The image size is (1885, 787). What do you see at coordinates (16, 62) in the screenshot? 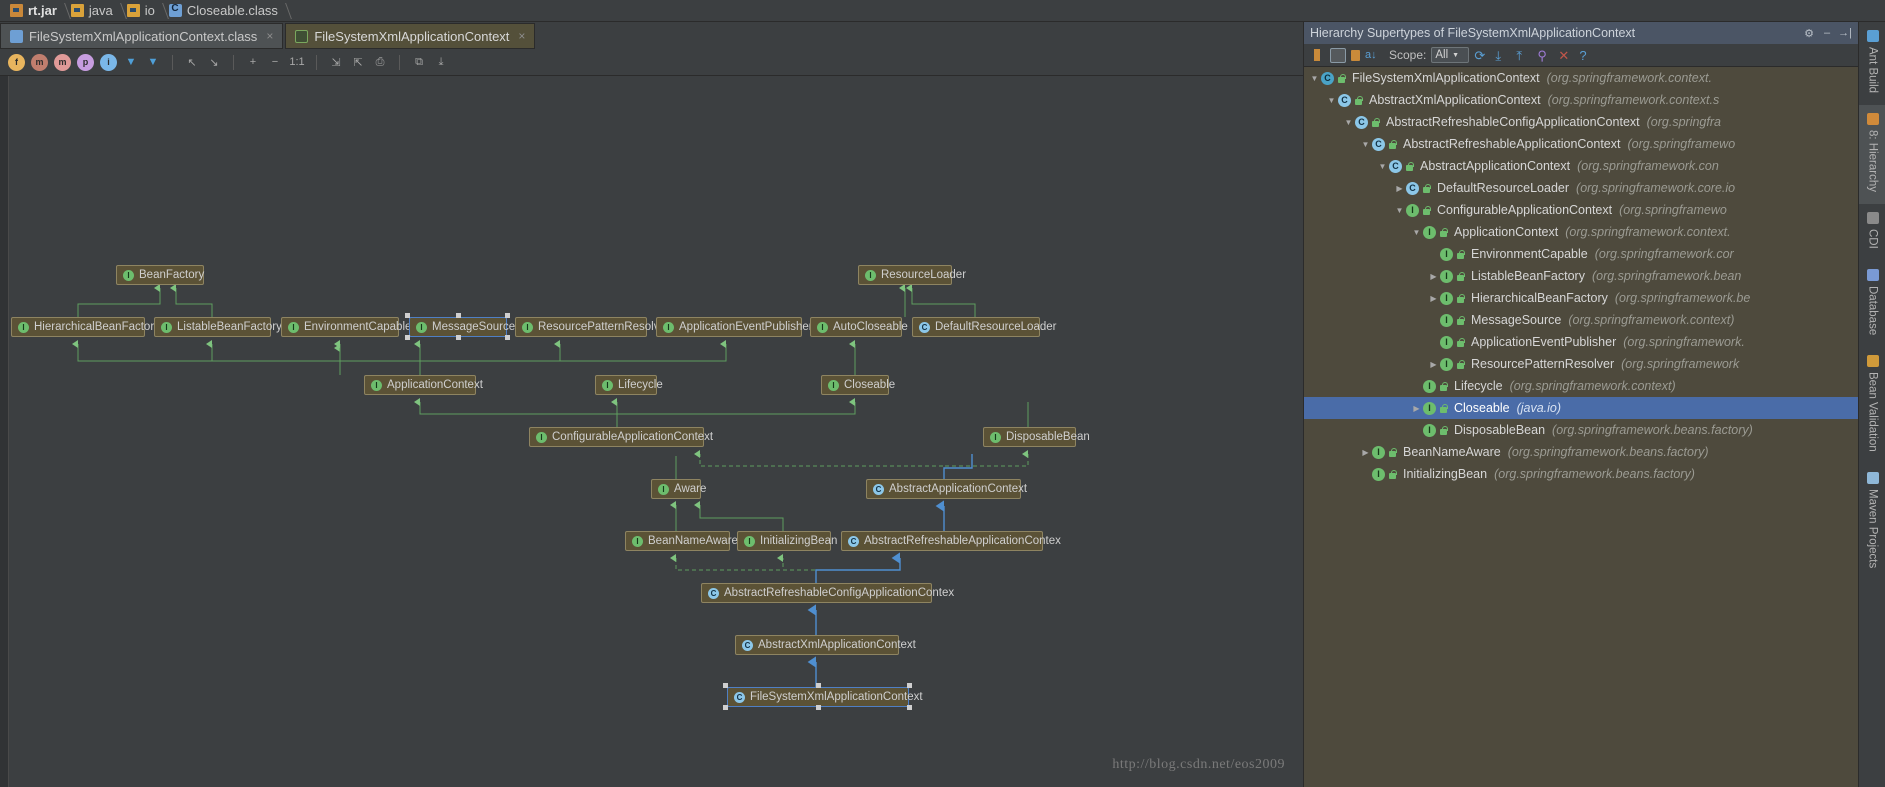
I see `show-fields-toggle: f` at bounding box center [16, 62].